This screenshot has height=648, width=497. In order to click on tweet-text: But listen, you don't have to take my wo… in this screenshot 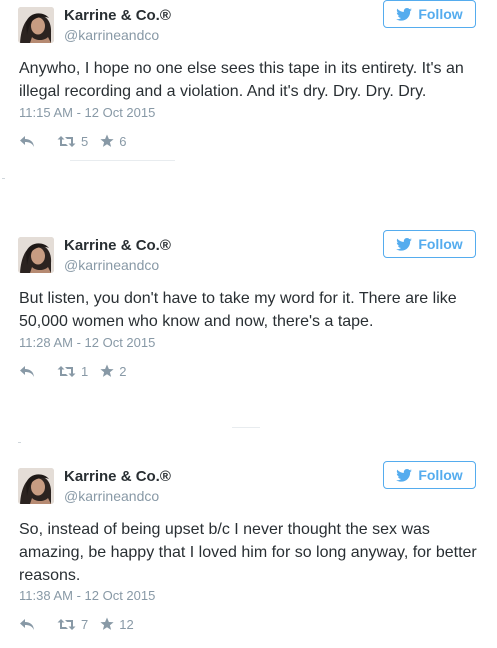, I will do `click(240, 310)`.